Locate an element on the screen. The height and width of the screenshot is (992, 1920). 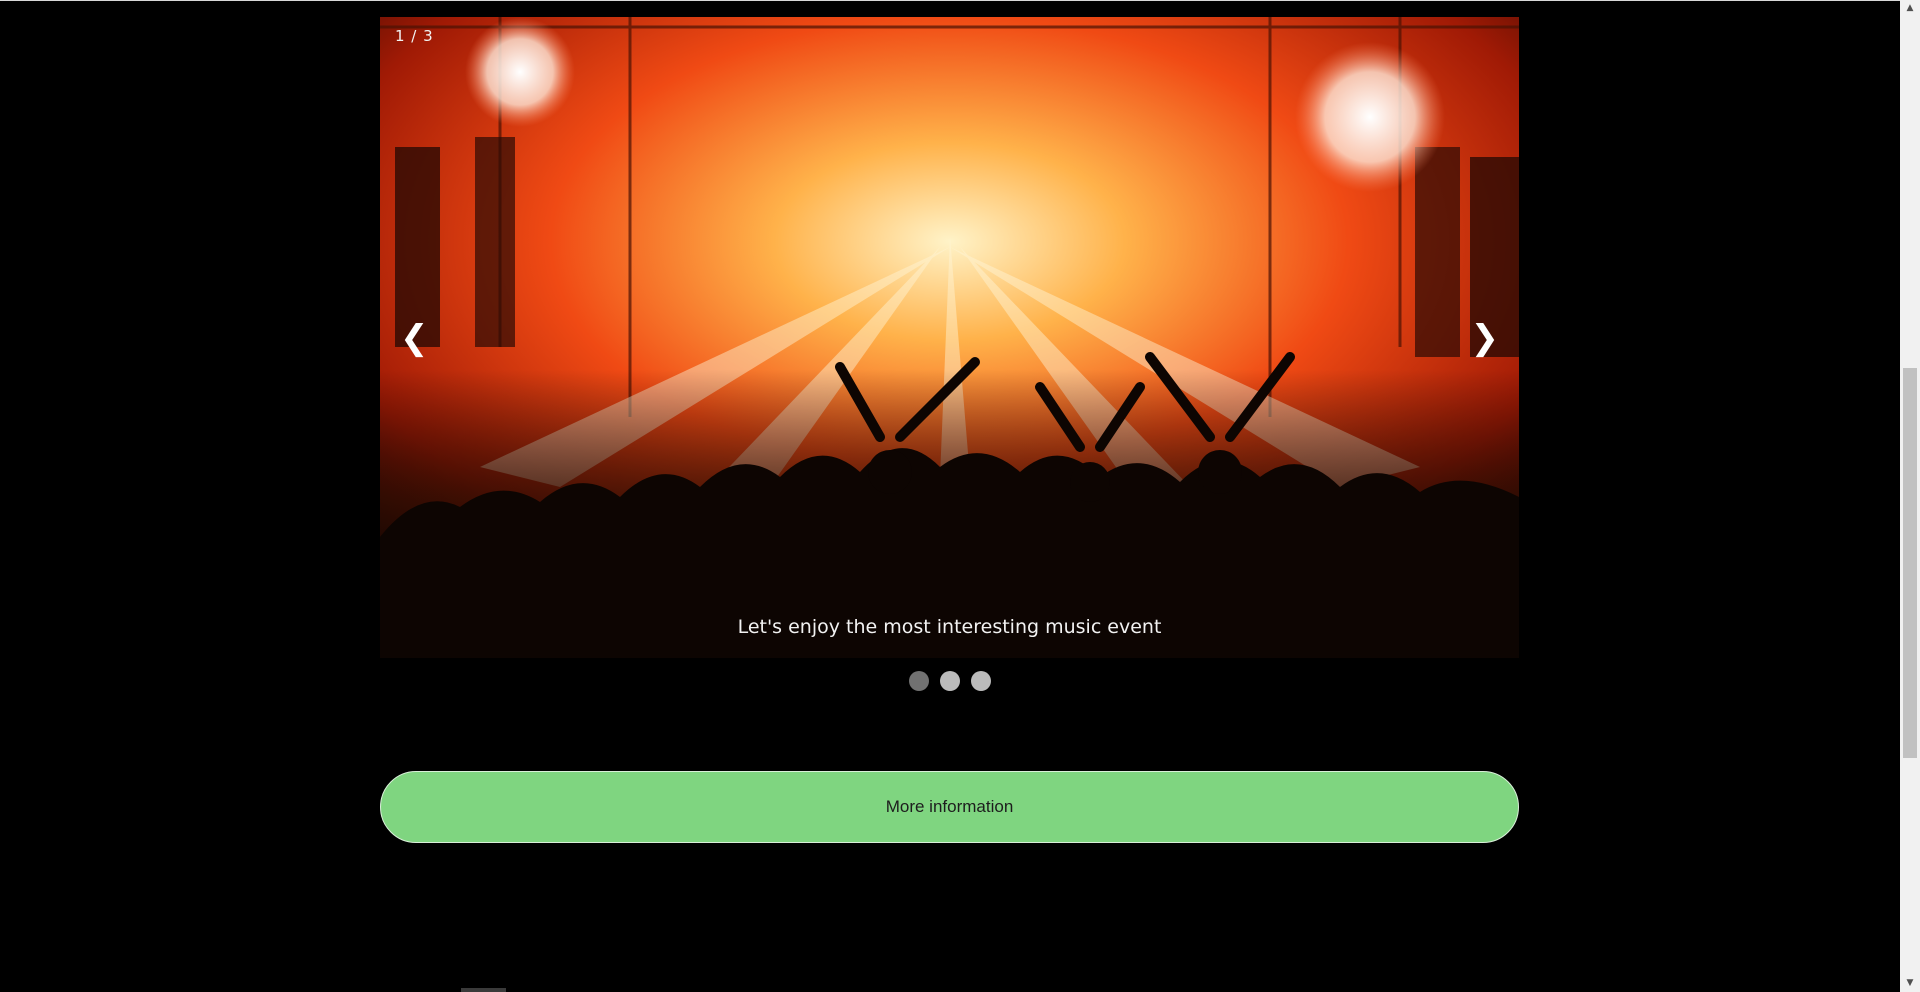
prev-slide-button: ❮ is located at coordinates (414, 338).